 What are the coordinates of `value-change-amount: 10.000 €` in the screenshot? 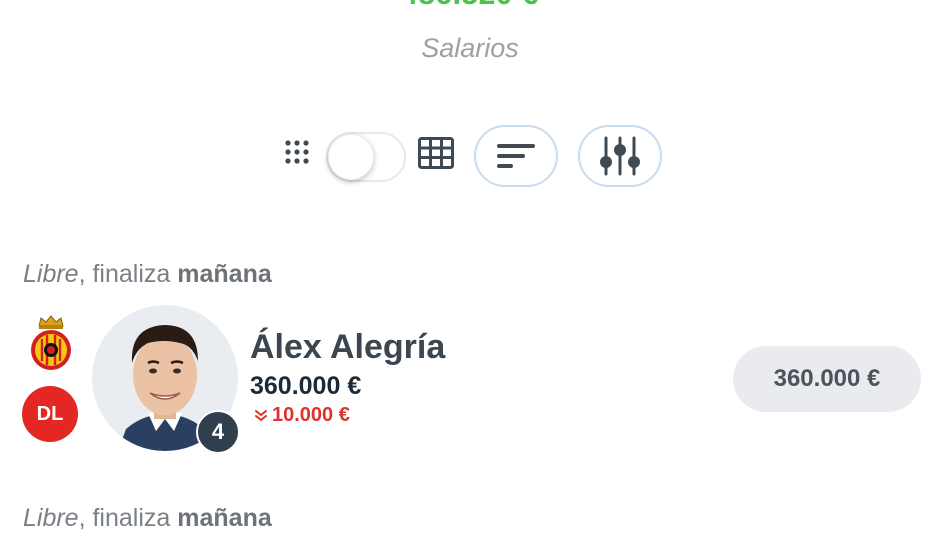 It's located at (311, 415).